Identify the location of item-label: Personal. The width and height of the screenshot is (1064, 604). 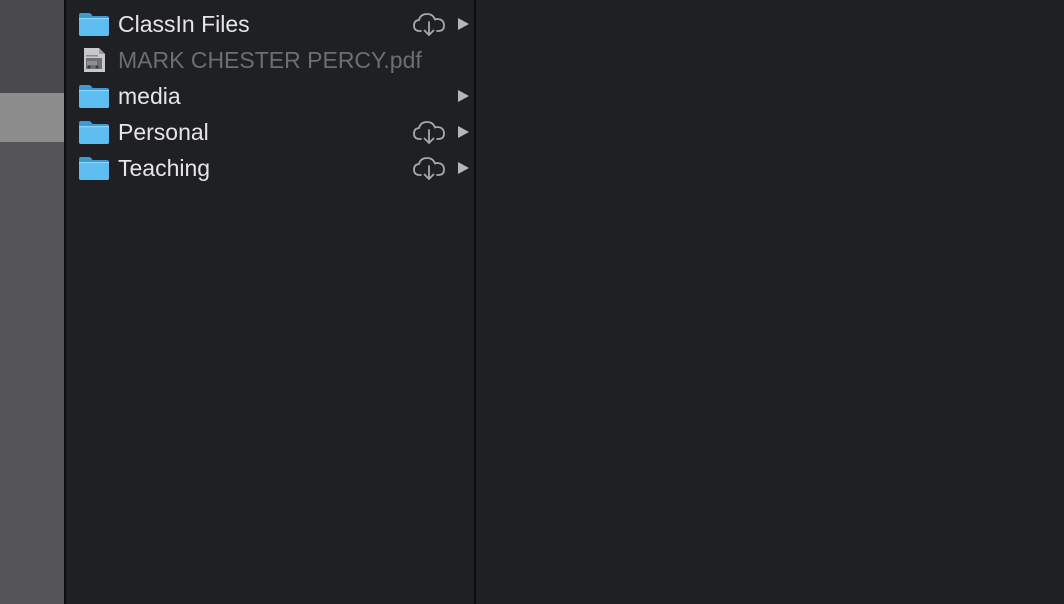
(163, 132).